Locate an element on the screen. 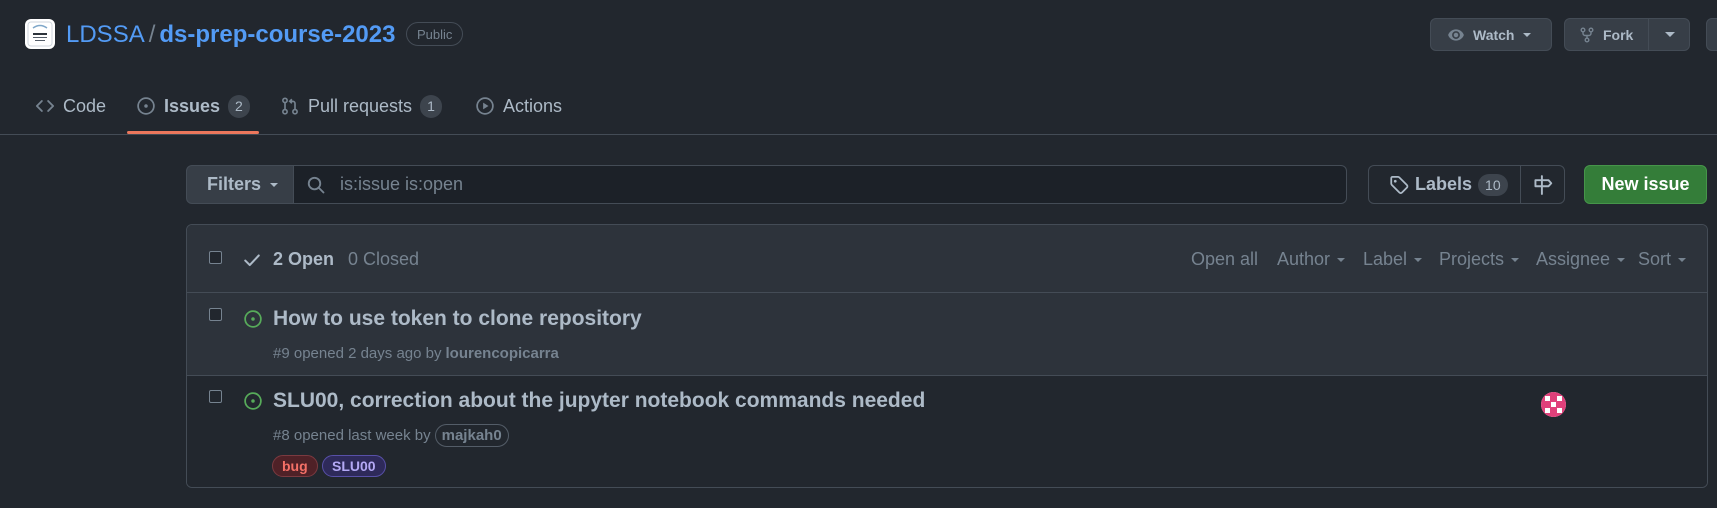 The image size is (1717, 508). milestone-icon is located at coordinates (1543, 185).